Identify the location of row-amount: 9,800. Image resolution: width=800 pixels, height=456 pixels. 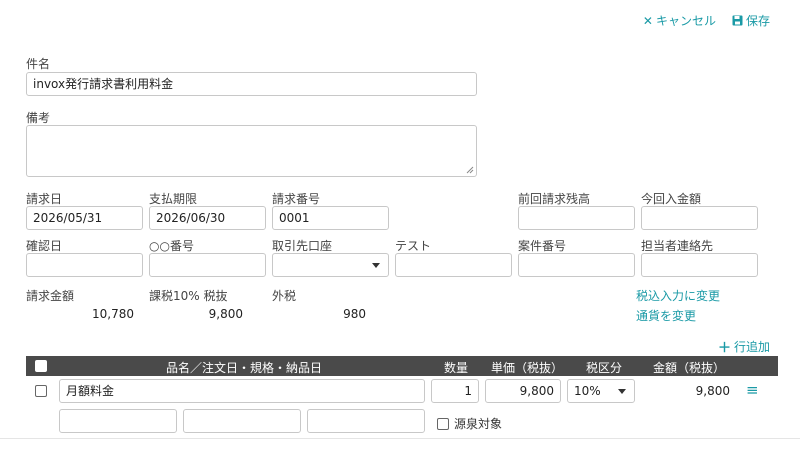
(712, 391).